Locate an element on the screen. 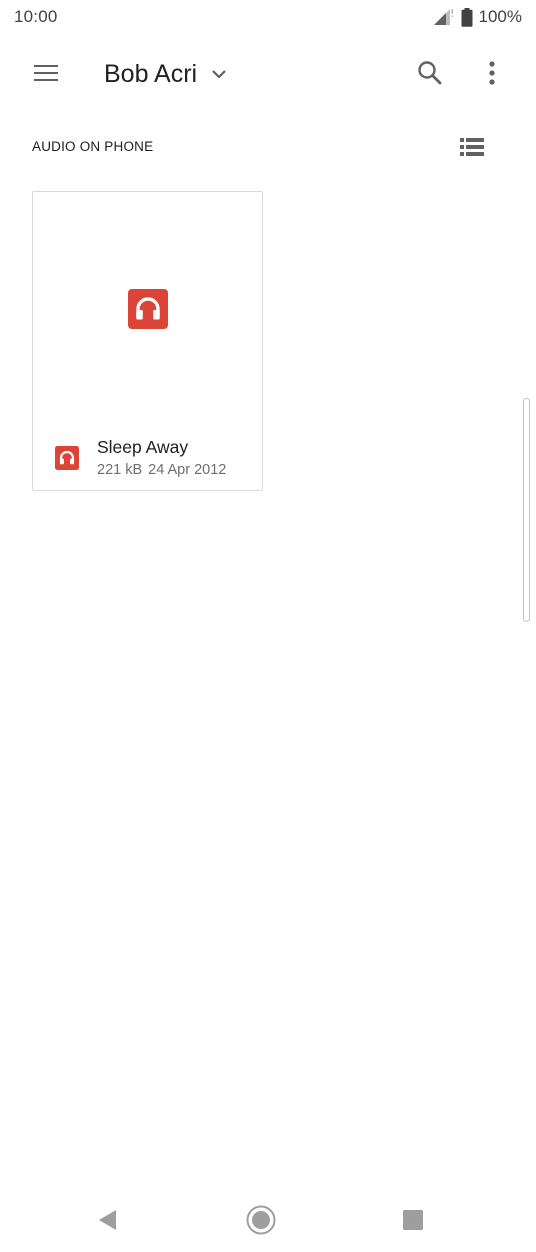 Image resolution: width=536 pixels, height=1252 pixels. battery-percentage: 100% is located at coordinates (500, 16).